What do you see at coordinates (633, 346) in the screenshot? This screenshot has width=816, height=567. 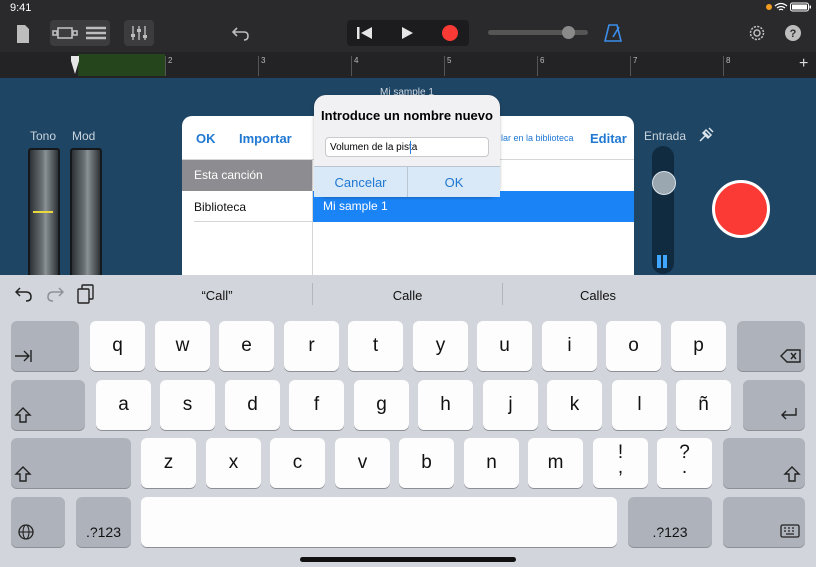 I see `key-o: o` at bounding box center [633, 346].